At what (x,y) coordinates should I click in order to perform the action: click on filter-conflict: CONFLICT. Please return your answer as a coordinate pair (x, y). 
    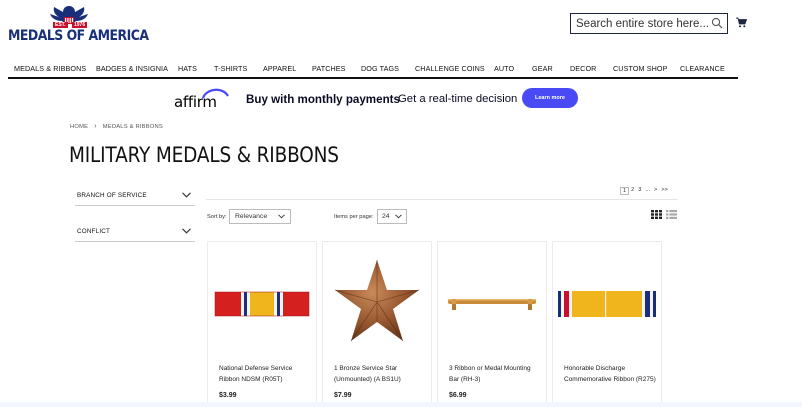
    Looking at the image, I should click on (135, 232).